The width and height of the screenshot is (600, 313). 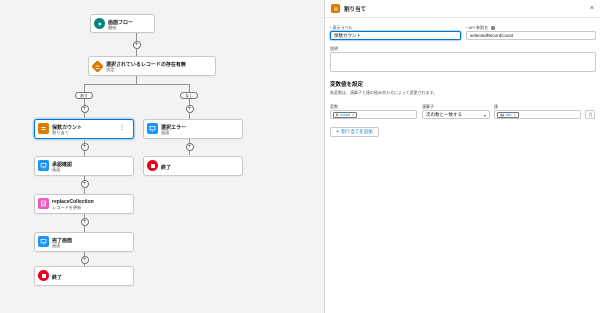 What do you see at coordinates (531, 35) in the screenshot?
I see `api-name-input: selectedRecordCount` at bounding box center [531, 35].